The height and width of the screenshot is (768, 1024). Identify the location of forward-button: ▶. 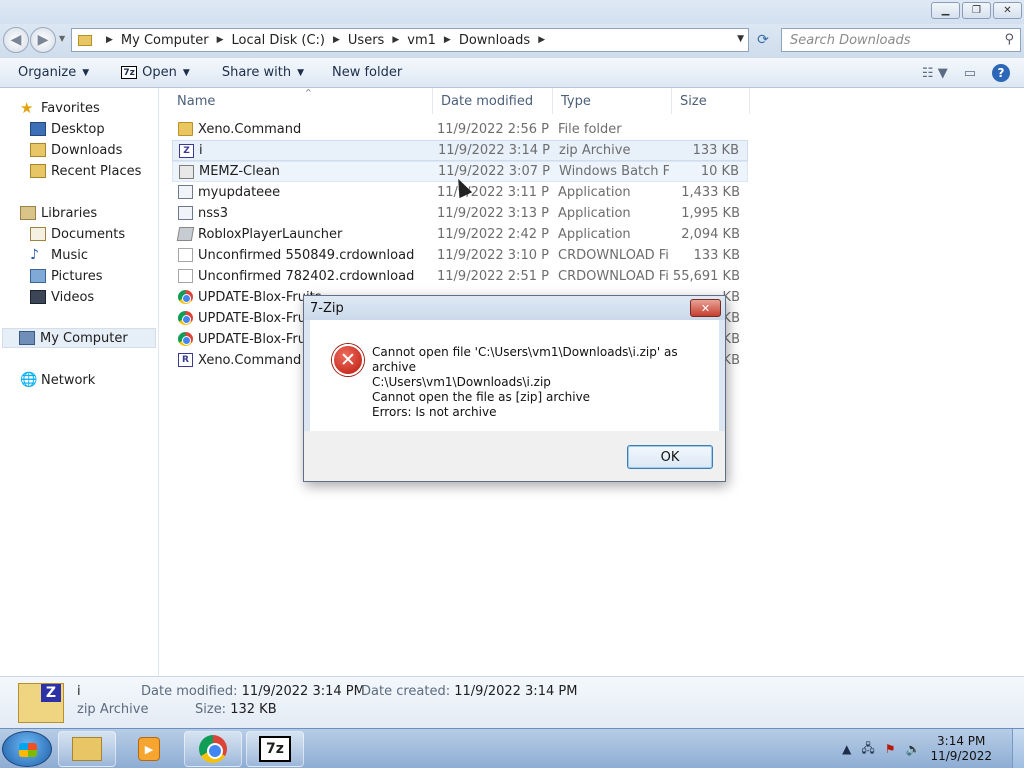
(43, 40).